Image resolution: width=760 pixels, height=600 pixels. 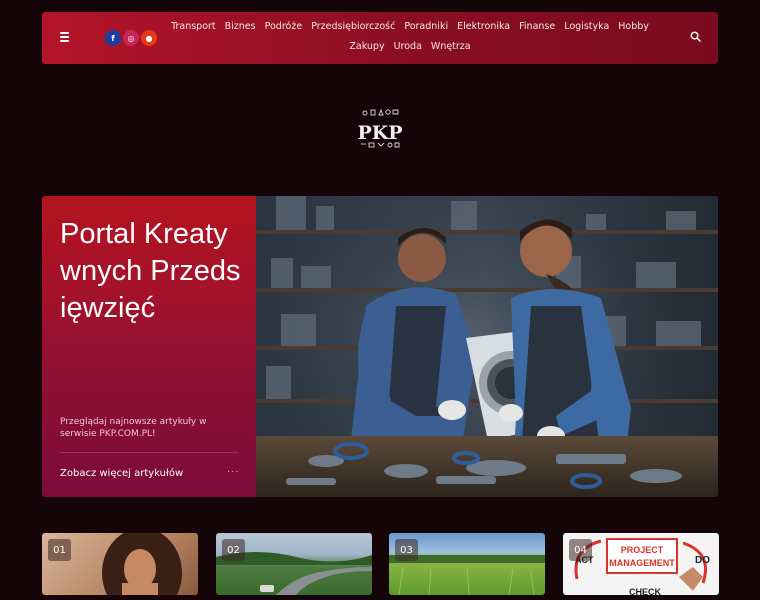 I want to click on article-card-4: PROJECT MANAGEMENT DO ACT CHECK 04, so click(x=641, y=564).